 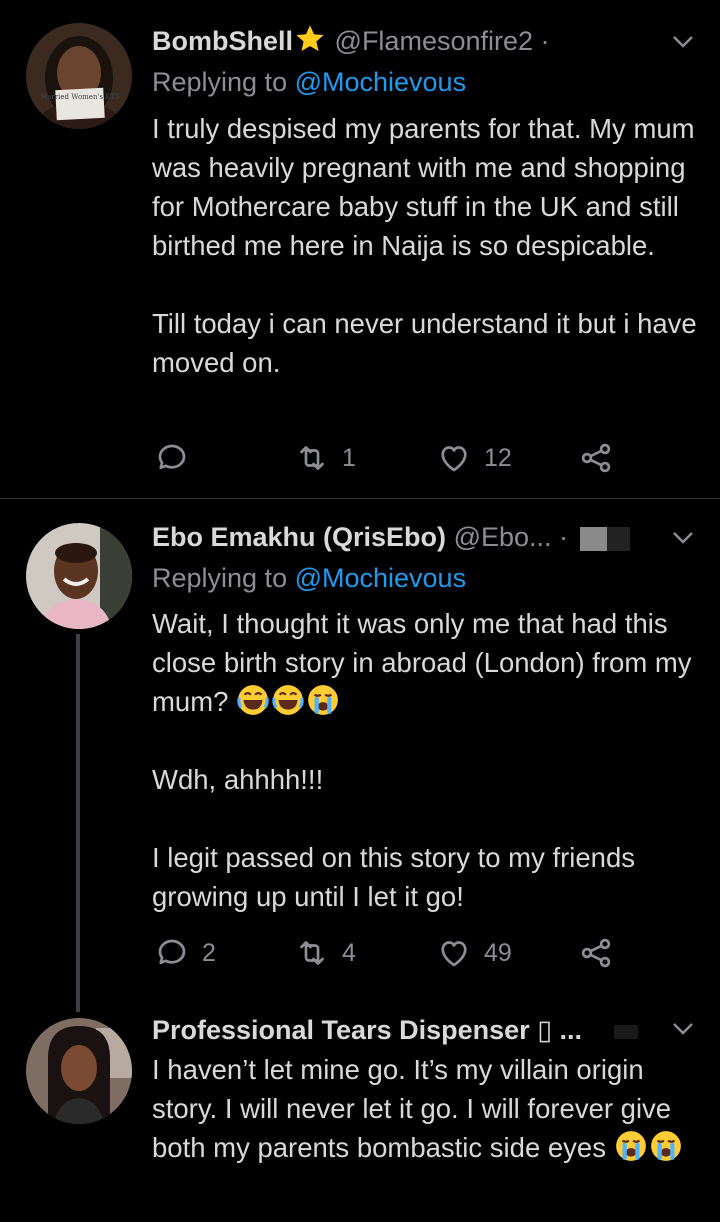 I want to click on display-name: BombShell, so click(x=222, y=41).